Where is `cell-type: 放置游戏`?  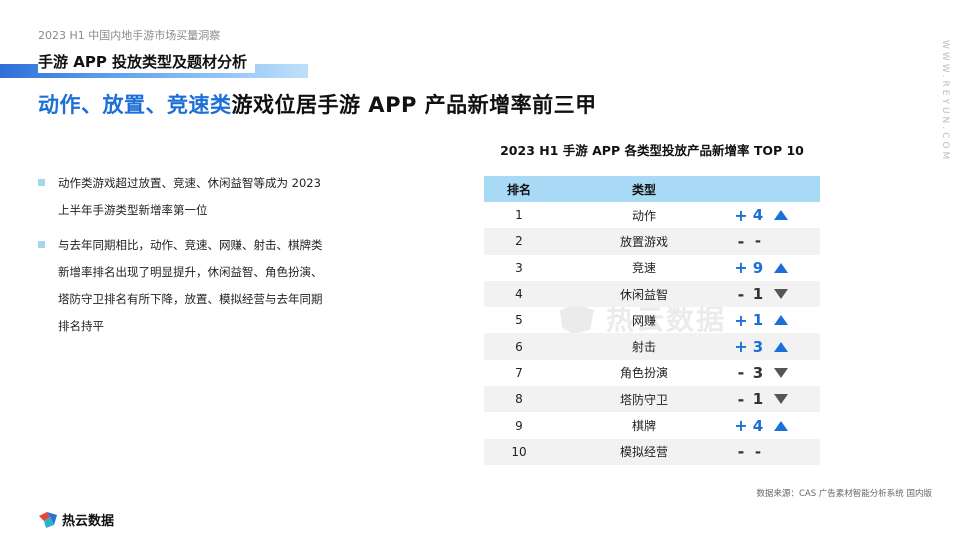 cell-type: 放置游戏 is located at coordinates (643, 241).